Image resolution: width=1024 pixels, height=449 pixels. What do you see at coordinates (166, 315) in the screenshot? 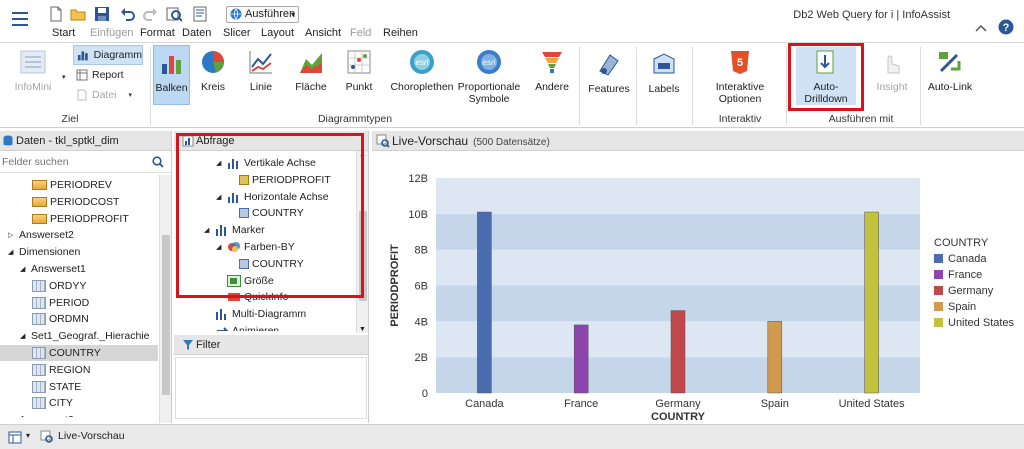
I see `field-tree-scroll-thumb` at bounding box center [166, 315].